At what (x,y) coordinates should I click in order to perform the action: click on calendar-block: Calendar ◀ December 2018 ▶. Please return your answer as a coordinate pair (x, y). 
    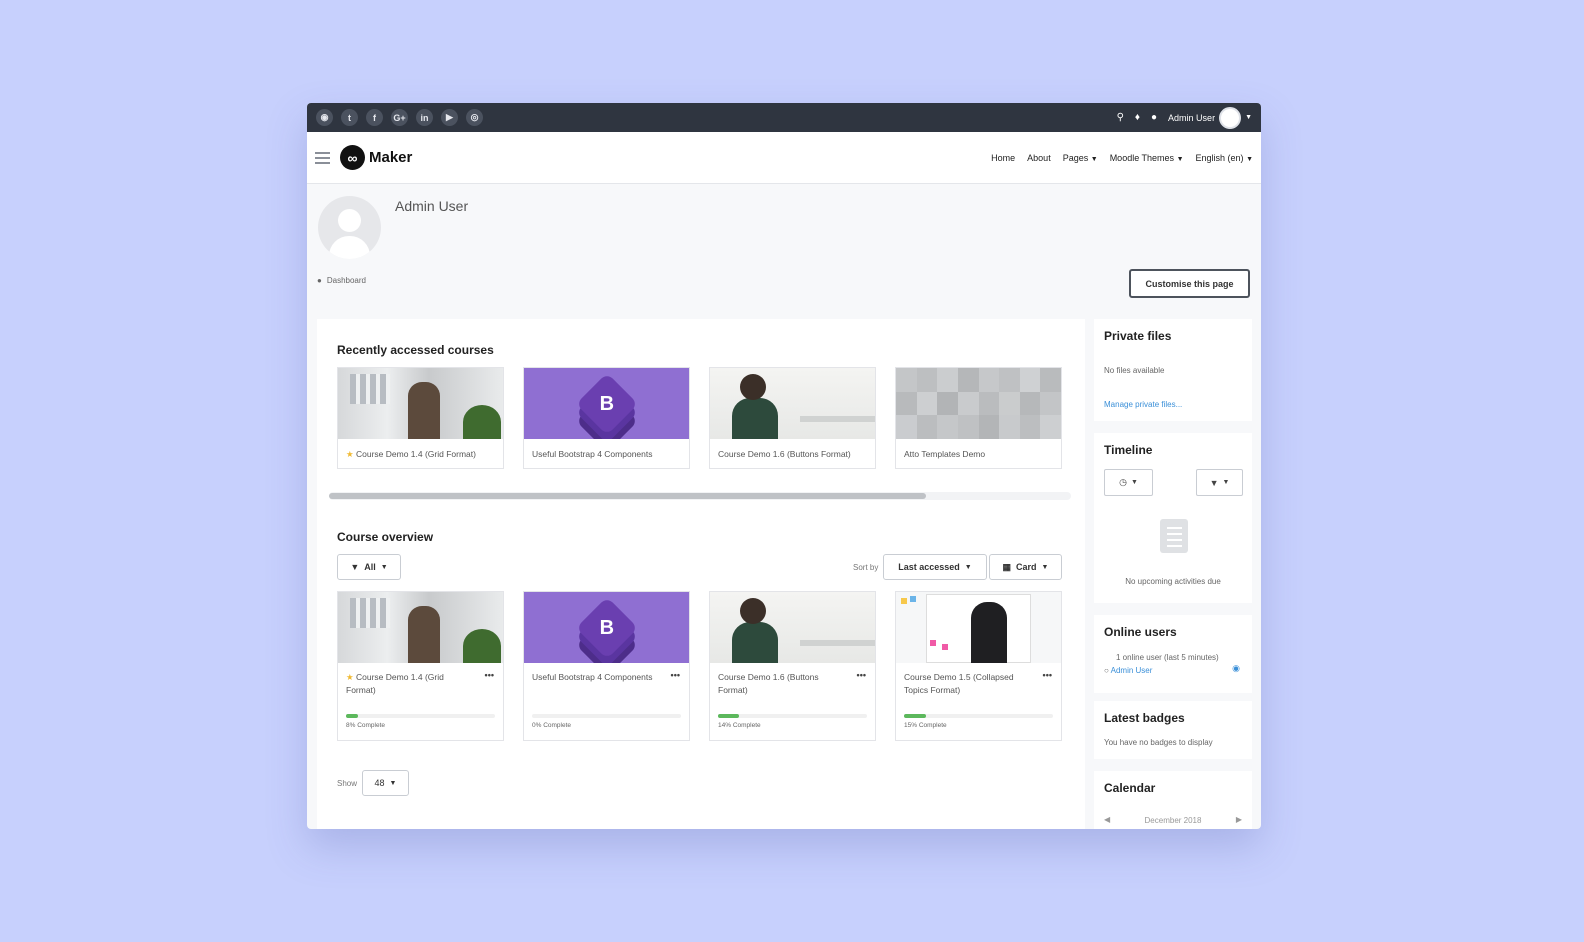
    Looking at the image, I should click on (1173, 800).